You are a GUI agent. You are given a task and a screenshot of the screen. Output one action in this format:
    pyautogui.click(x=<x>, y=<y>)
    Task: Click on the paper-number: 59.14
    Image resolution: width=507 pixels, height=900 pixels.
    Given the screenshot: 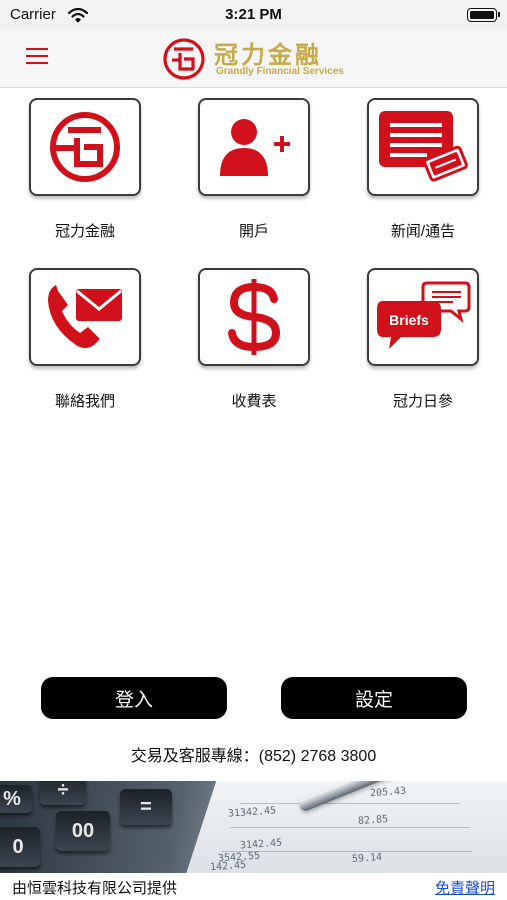 What is the action you would take?
    pyautogui.click(x=367, y=858)
    